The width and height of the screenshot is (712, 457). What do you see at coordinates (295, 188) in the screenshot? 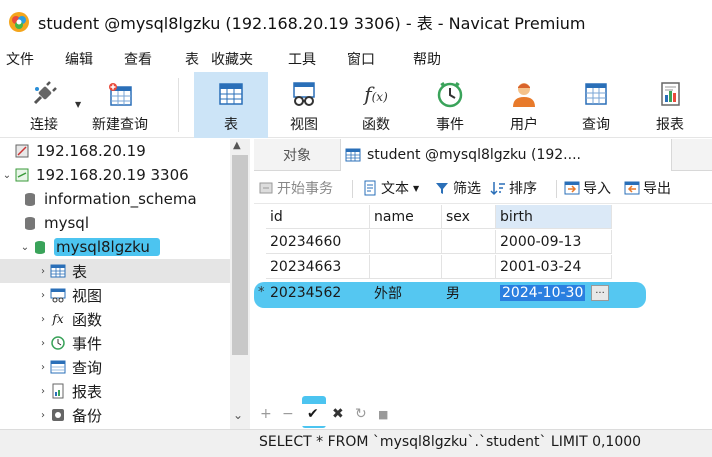
I see `begin-transaction-button: 开始事务` at bounding box center [295, 188].